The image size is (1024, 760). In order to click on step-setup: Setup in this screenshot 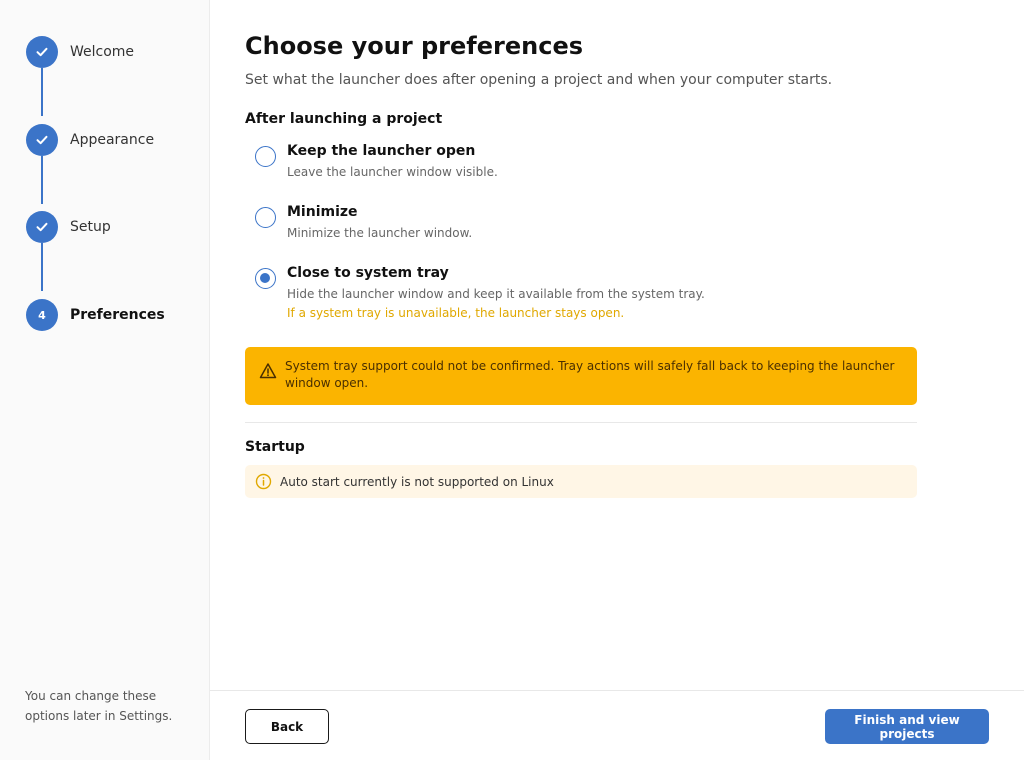, I will do `click(68, 227)`.